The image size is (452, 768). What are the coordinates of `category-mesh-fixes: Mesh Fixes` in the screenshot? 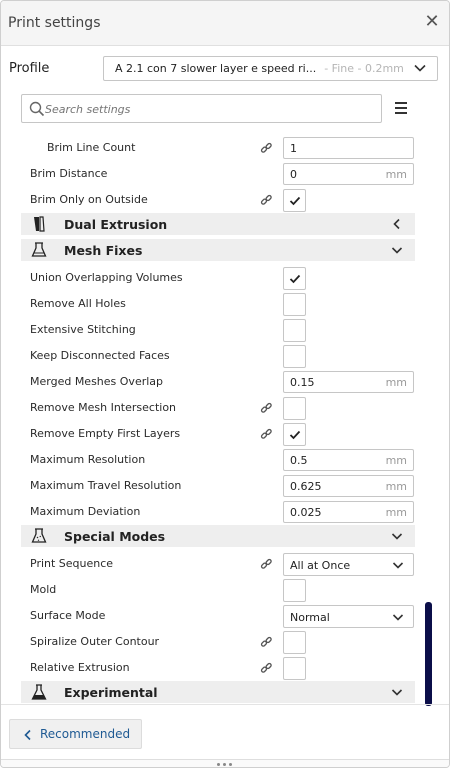 It's located at (218, 250).